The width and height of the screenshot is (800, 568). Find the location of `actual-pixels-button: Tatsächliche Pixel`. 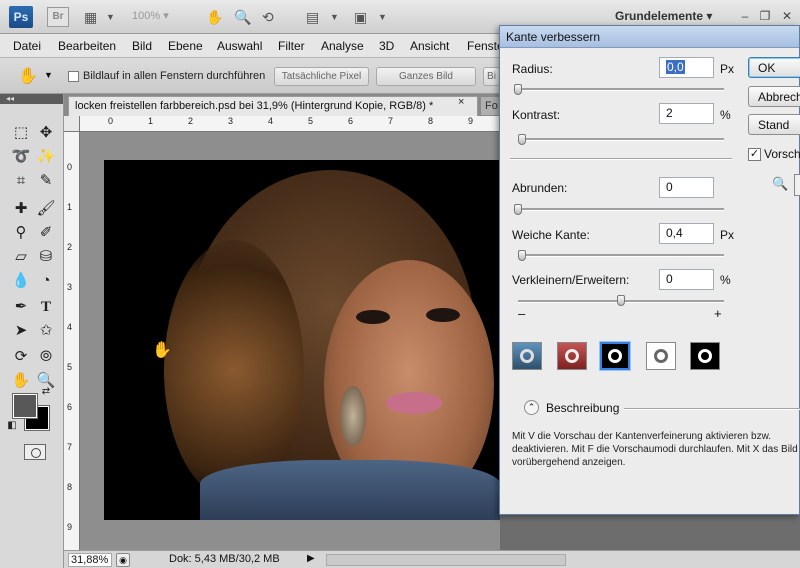

actual-pixels-button: Tatsächliche Pixel is located at coordinates (321, 76).